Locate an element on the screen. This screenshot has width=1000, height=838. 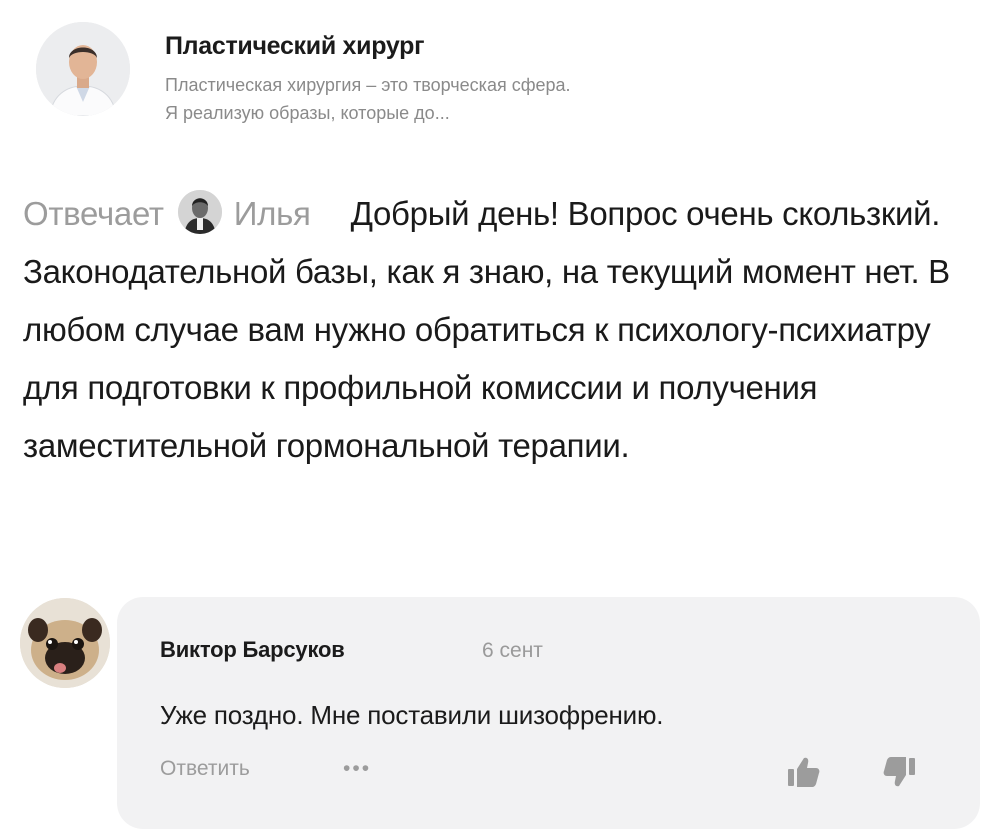
thumbs-up-icon is located at coordinates (804, 772).